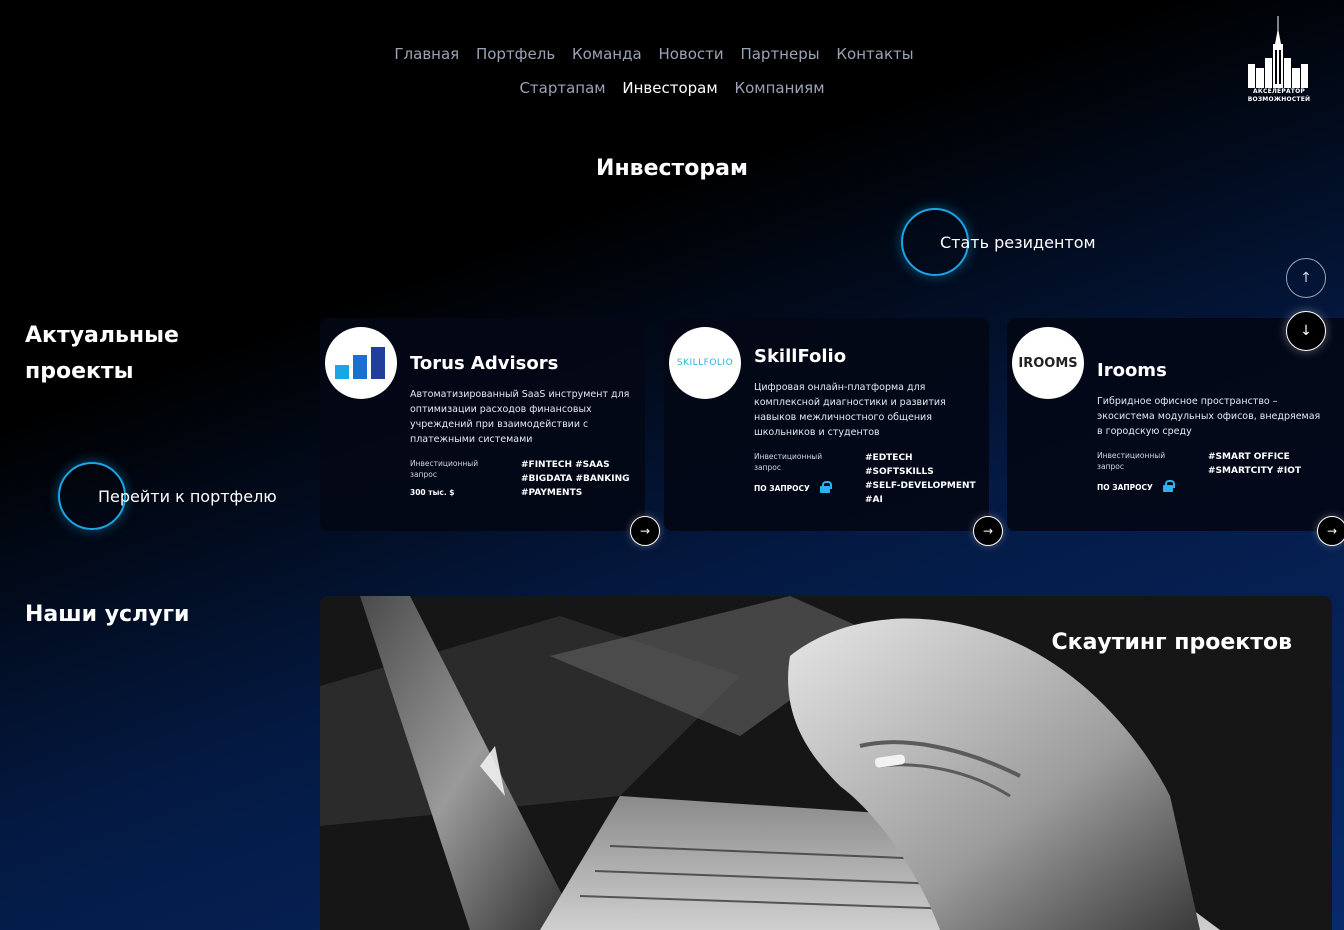 The height and width of the screenshot is (930, 1344). I want to click on go-to-portfolio-link: Перейти к портфелю, so click(187, 496).